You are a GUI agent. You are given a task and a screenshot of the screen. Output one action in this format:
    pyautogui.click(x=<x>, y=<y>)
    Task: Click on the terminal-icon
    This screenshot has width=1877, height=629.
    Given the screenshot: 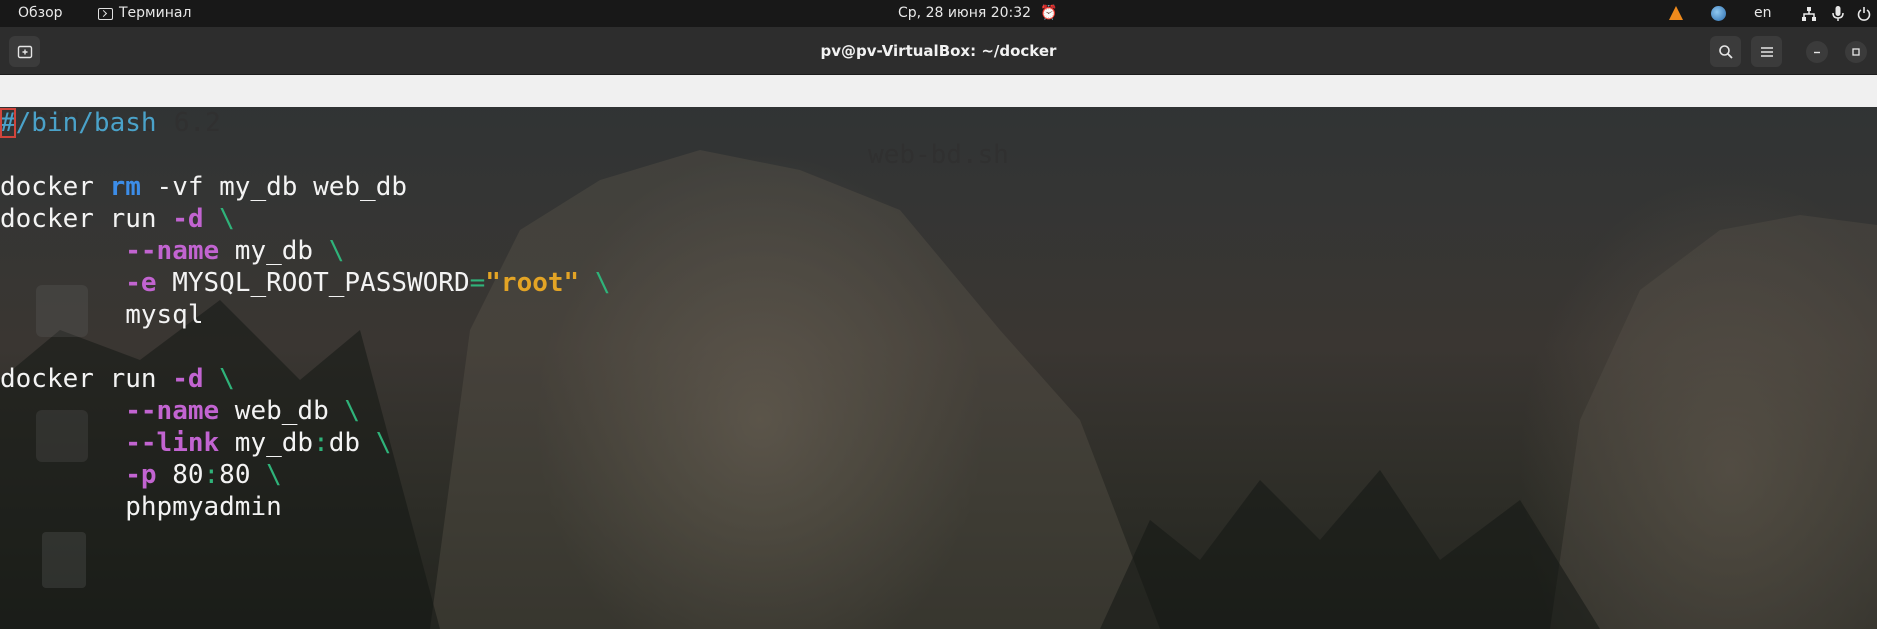 What is the action you would take?
    pyautogui.click(x=105, y=13)
    